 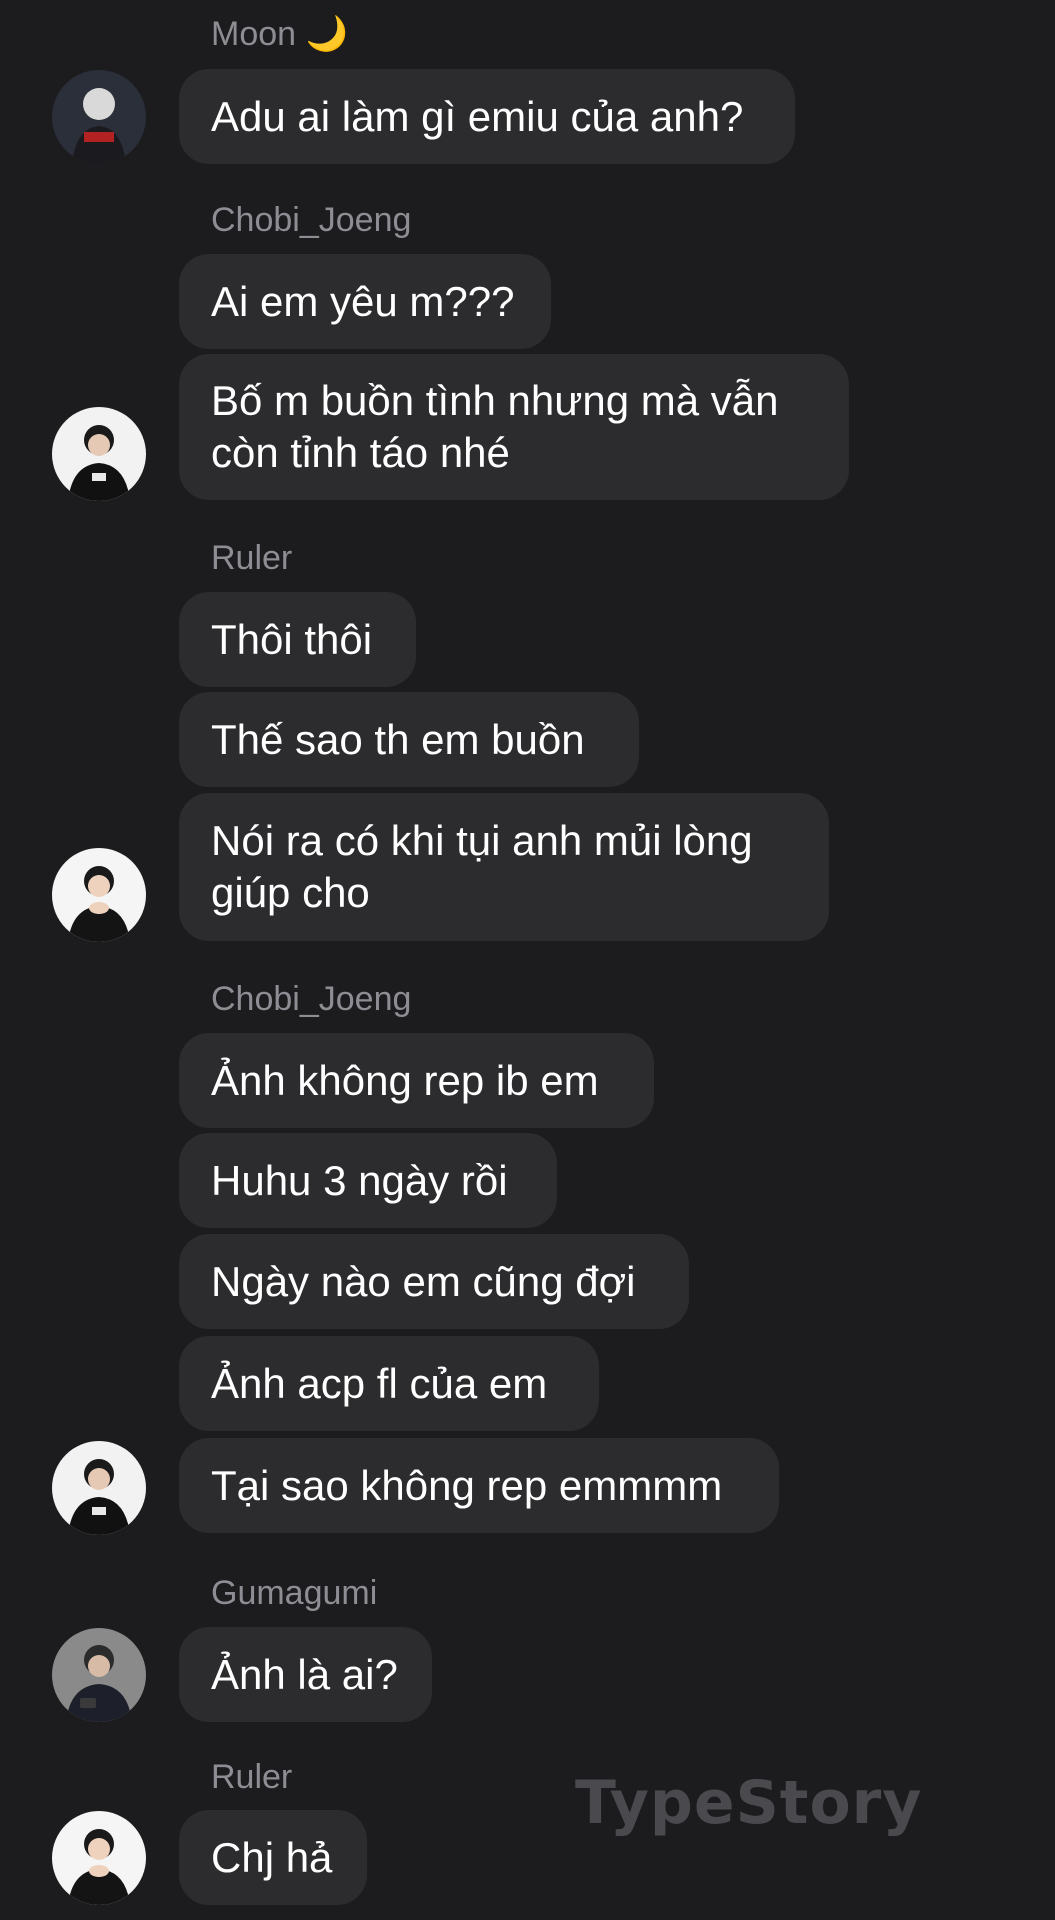 What do you see at coordinates (409, 739) in the screenshot?
I see `message-bubble: Thế sao th em buồn` at bounding box center [409, 739].